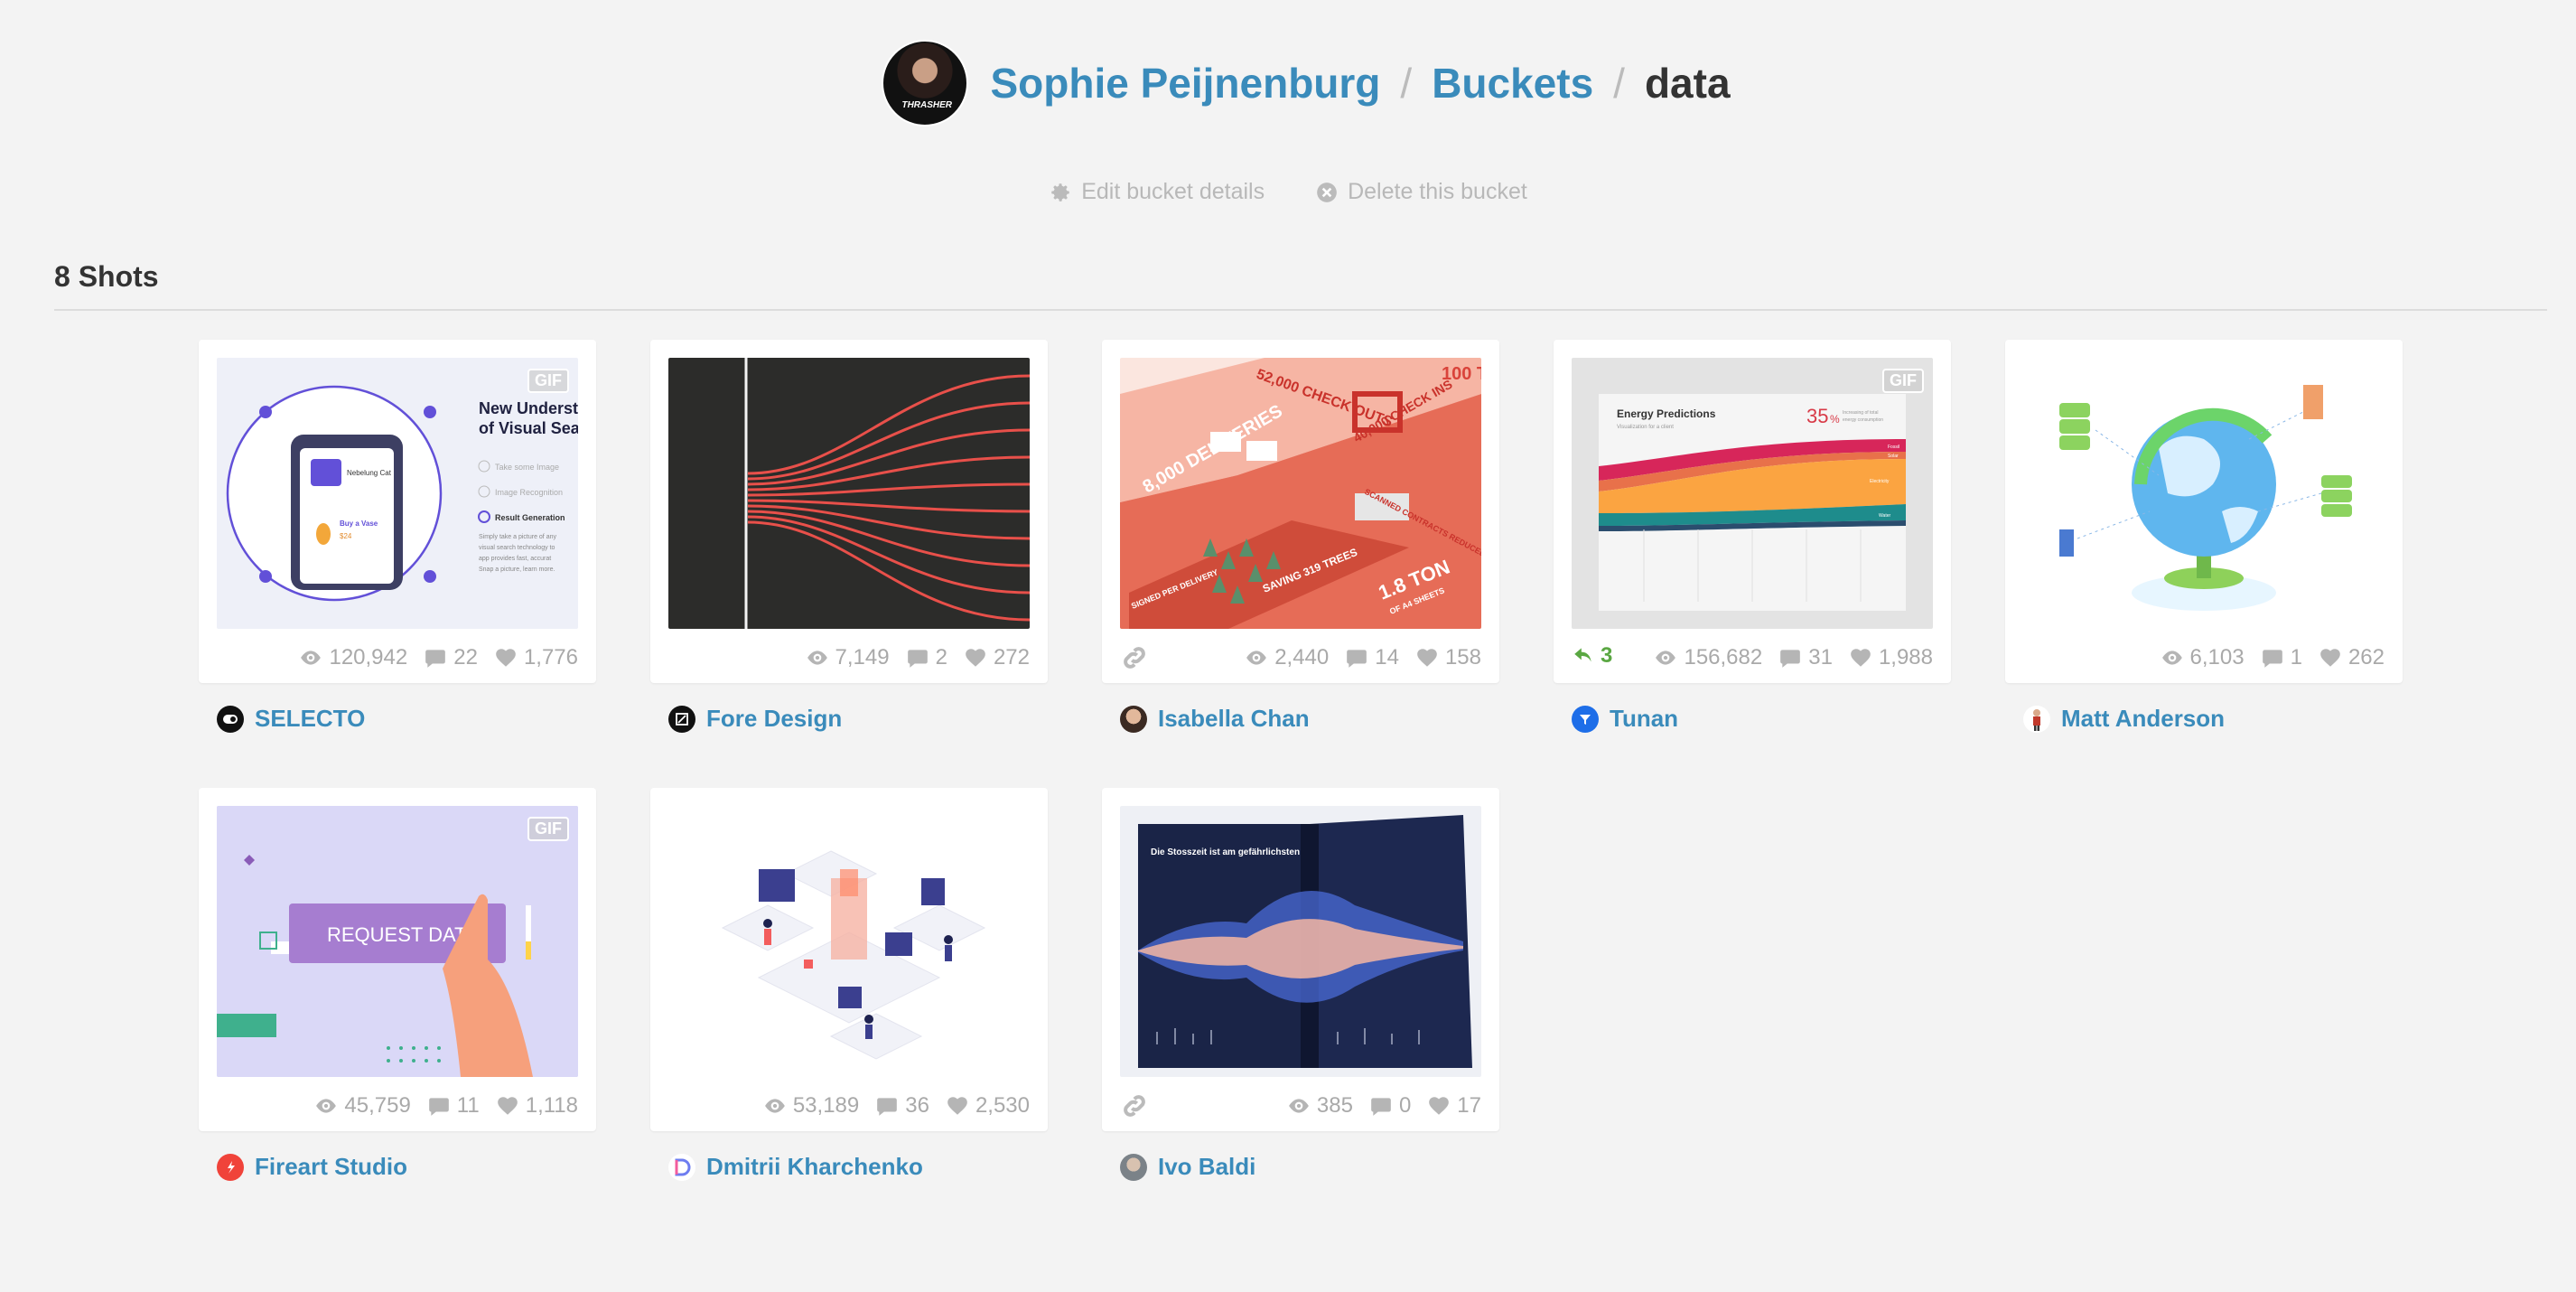 This screenshot has width=2576, height=1292. Describe the element at coordinates (1438, 191) in the screenshot. I see `delete-bucket-label: Delete this bucket` at that location.